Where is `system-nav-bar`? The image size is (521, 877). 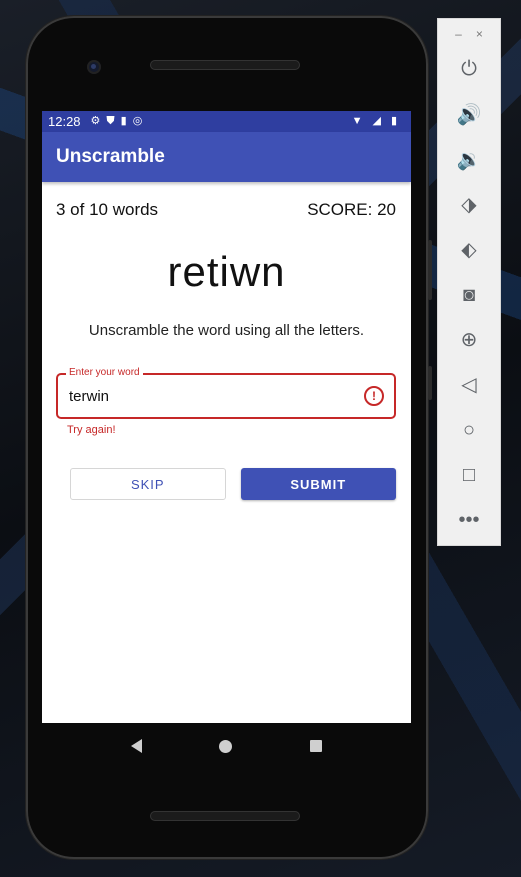
system-nav-bar is located at coordinates (226, 746).